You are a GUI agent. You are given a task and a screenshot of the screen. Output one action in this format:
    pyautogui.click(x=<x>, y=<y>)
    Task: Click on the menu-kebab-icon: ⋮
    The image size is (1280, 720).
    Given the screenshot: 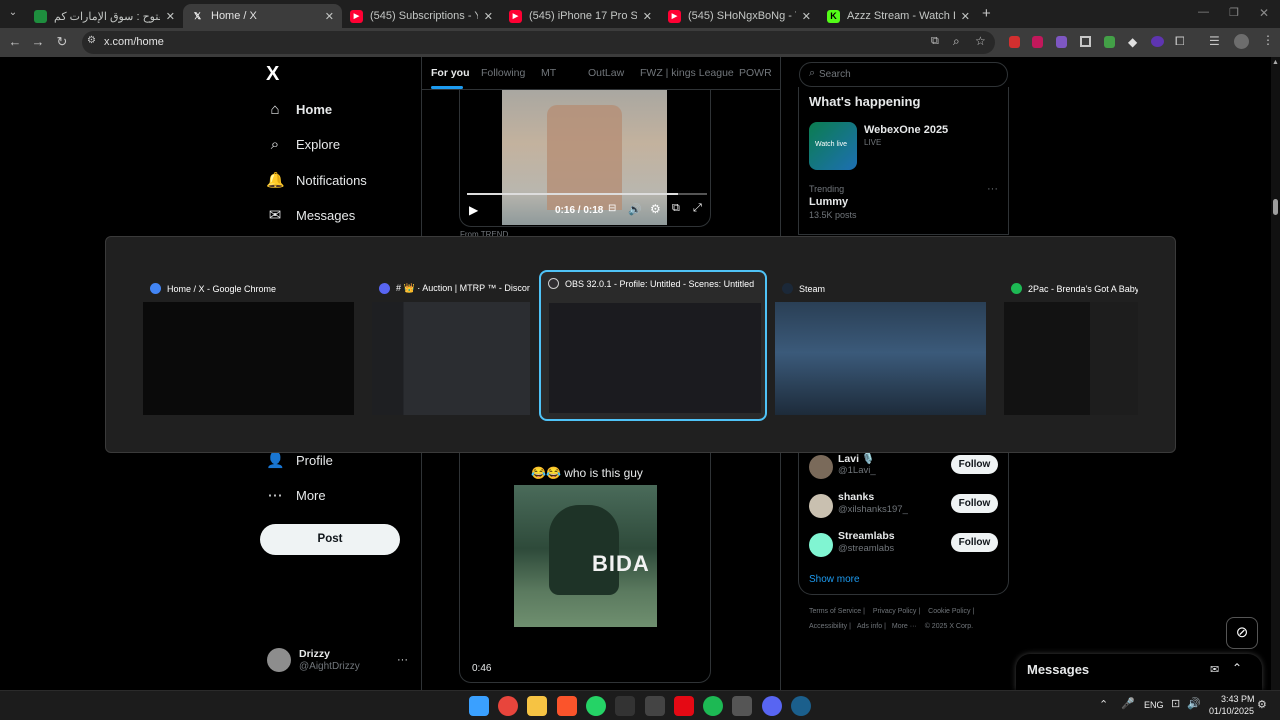 What is the action you would take?
    pyautogui.click(x=1268, y=40)
    